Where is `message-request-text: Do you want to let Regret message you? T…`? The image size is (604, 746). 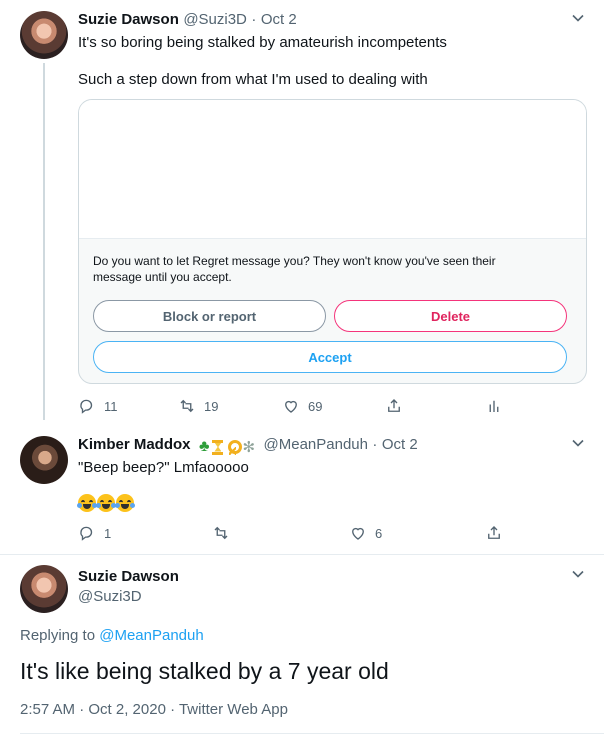 message-request-text: Do you want to let Regret message you? T… is located at coordinates (294, 269).